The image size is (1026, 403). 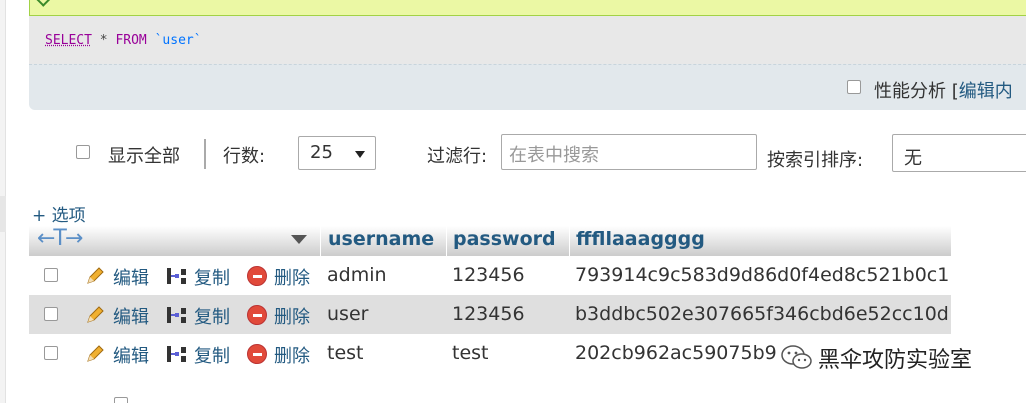 What do you see at coordinates (762, 275) in the screenshot?
I see `cell-fffllaaagggg: 793914c9c583d9d86d0f4ed8c521b0c1` at bounding box center [762, 275].